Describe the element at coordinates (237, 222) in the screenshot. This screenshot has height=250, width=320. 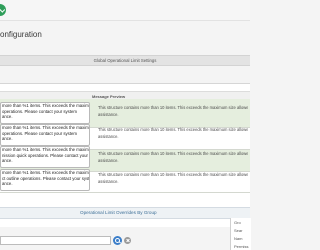
I see `group-column-label: Gro` at that location.